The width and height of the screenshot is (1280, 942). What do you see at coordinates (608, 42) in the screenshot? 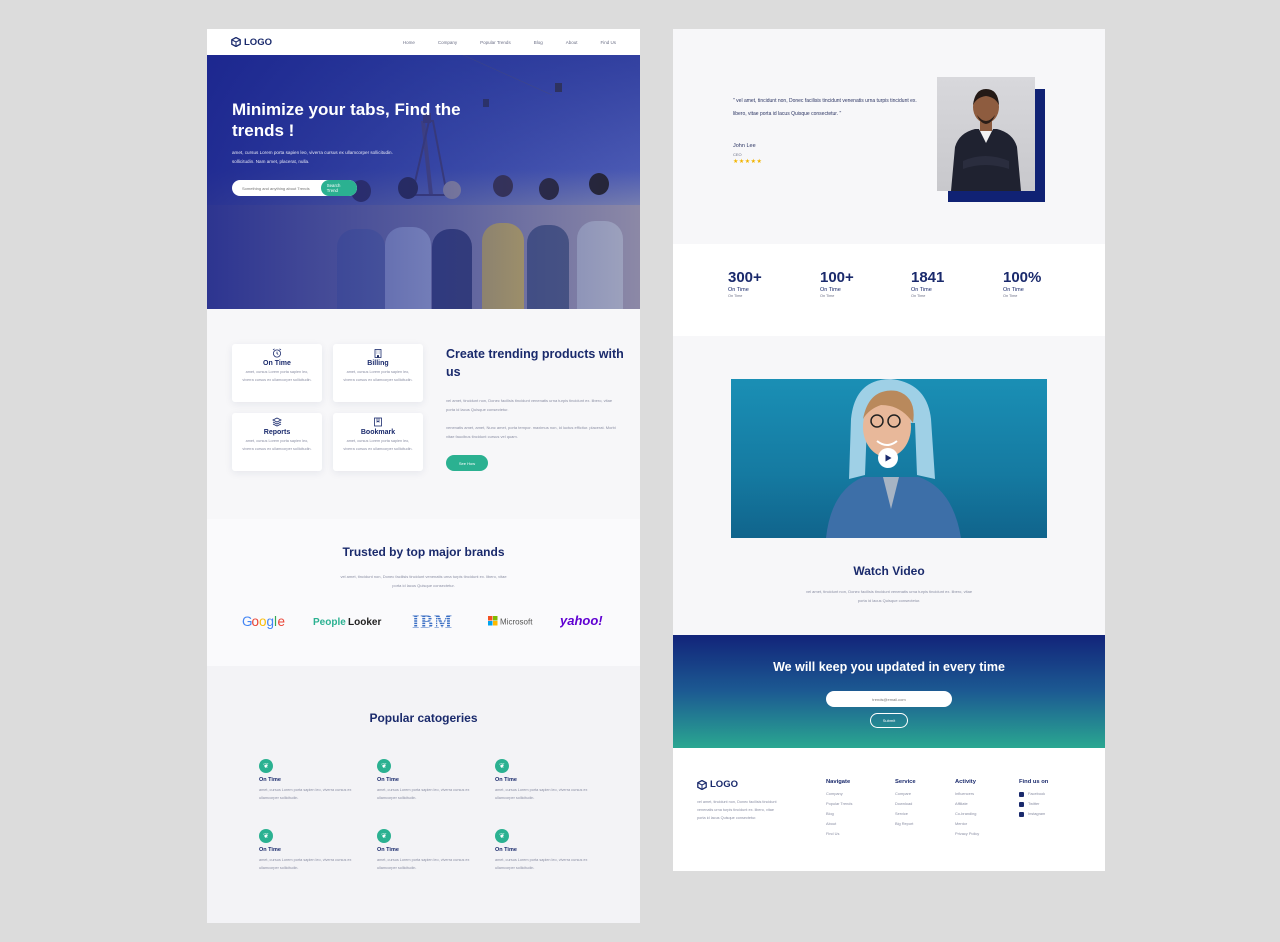
I see `nav-link-find-us: Find Us` at bounding box center [608, 42].